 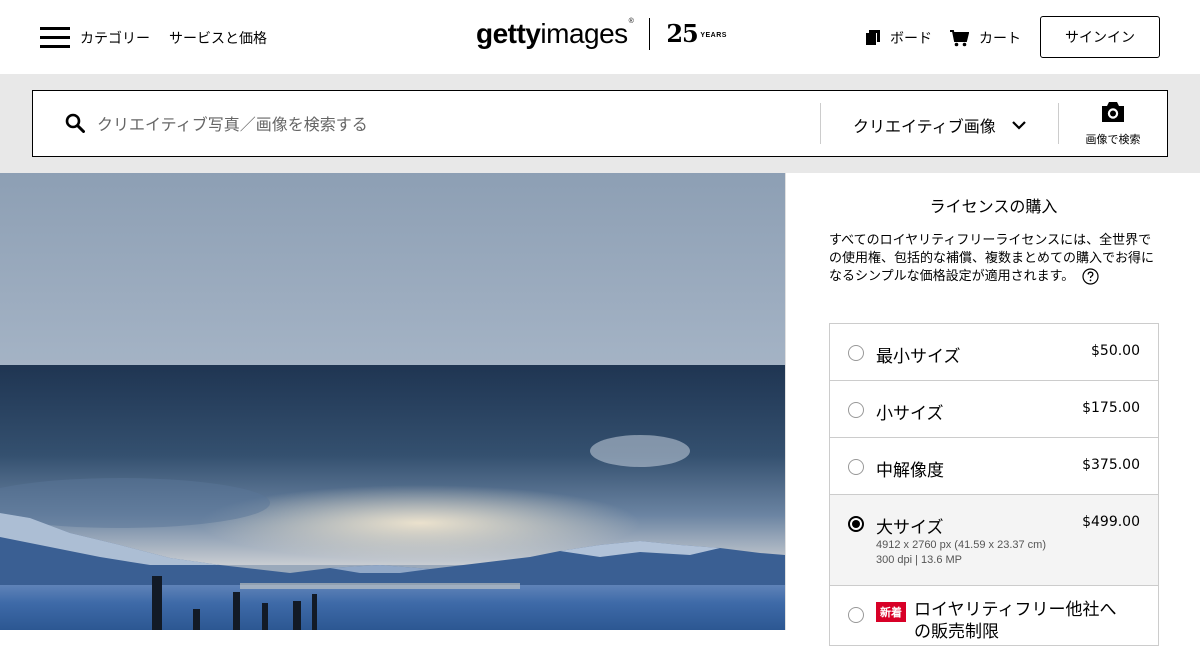 I want to click on size-option-small: 小サイズ $175.00, so click(x=994, y=409).